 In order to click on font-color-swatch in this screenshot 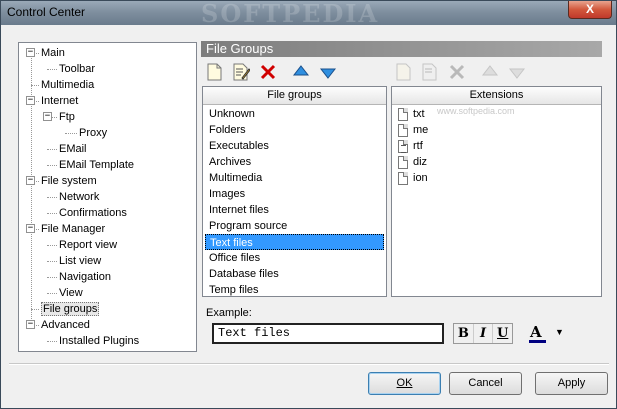, I will do `click(537, 341)`.